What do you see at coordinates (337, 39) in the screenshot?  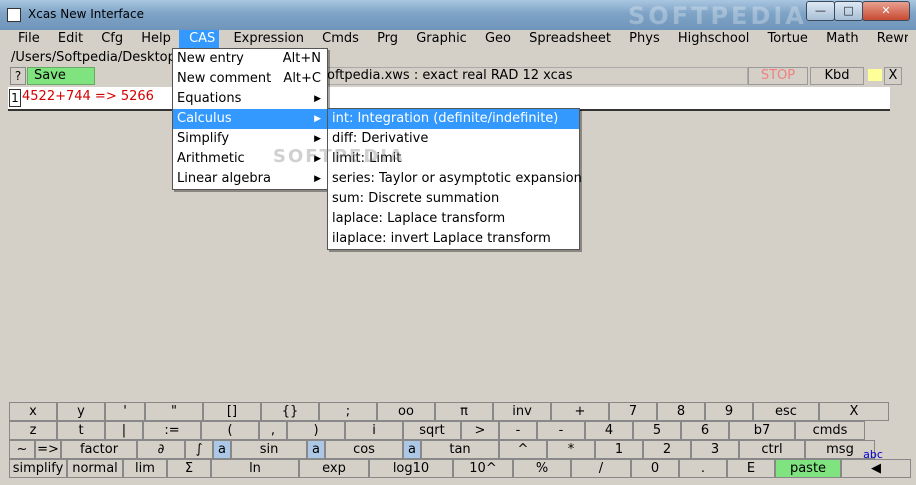 I see `menu-cmds: Cmds` at bounding box center [337, 39].